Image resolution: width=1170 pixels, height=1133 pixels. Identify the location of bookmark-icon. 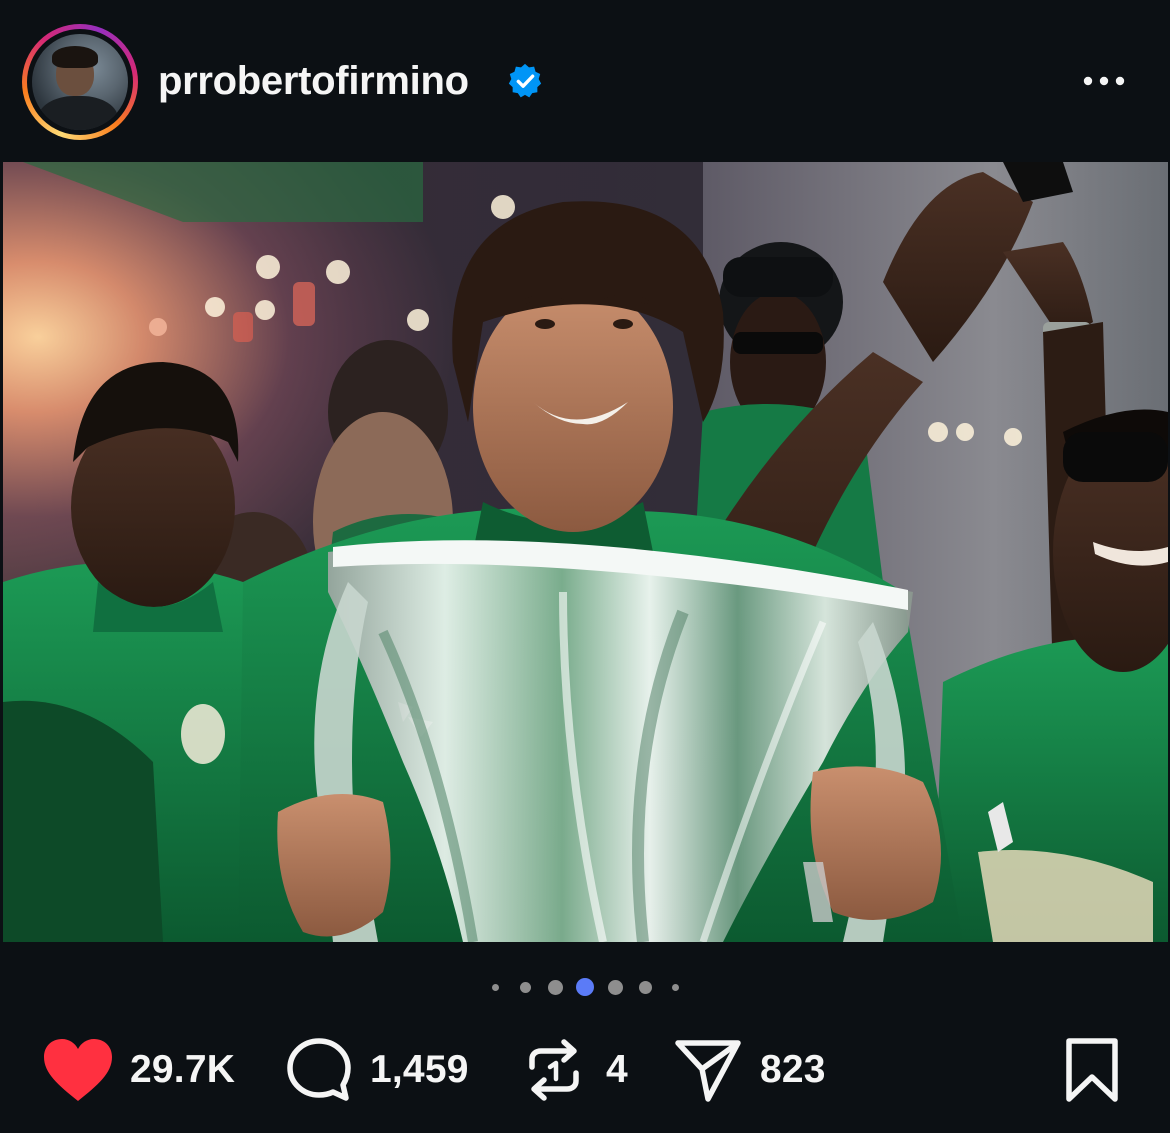
(1092, 1070).